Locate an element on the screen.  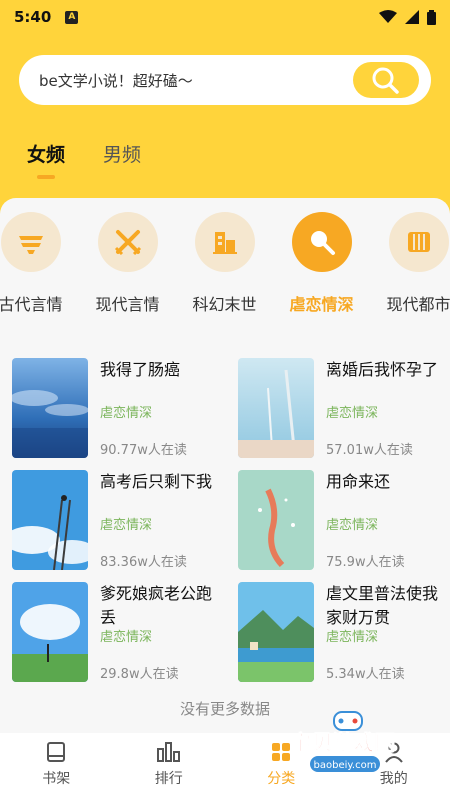
book-card: 高考后只剩下我 虐恋情深 83.36w人在读 is located at coordinates (117, 521).